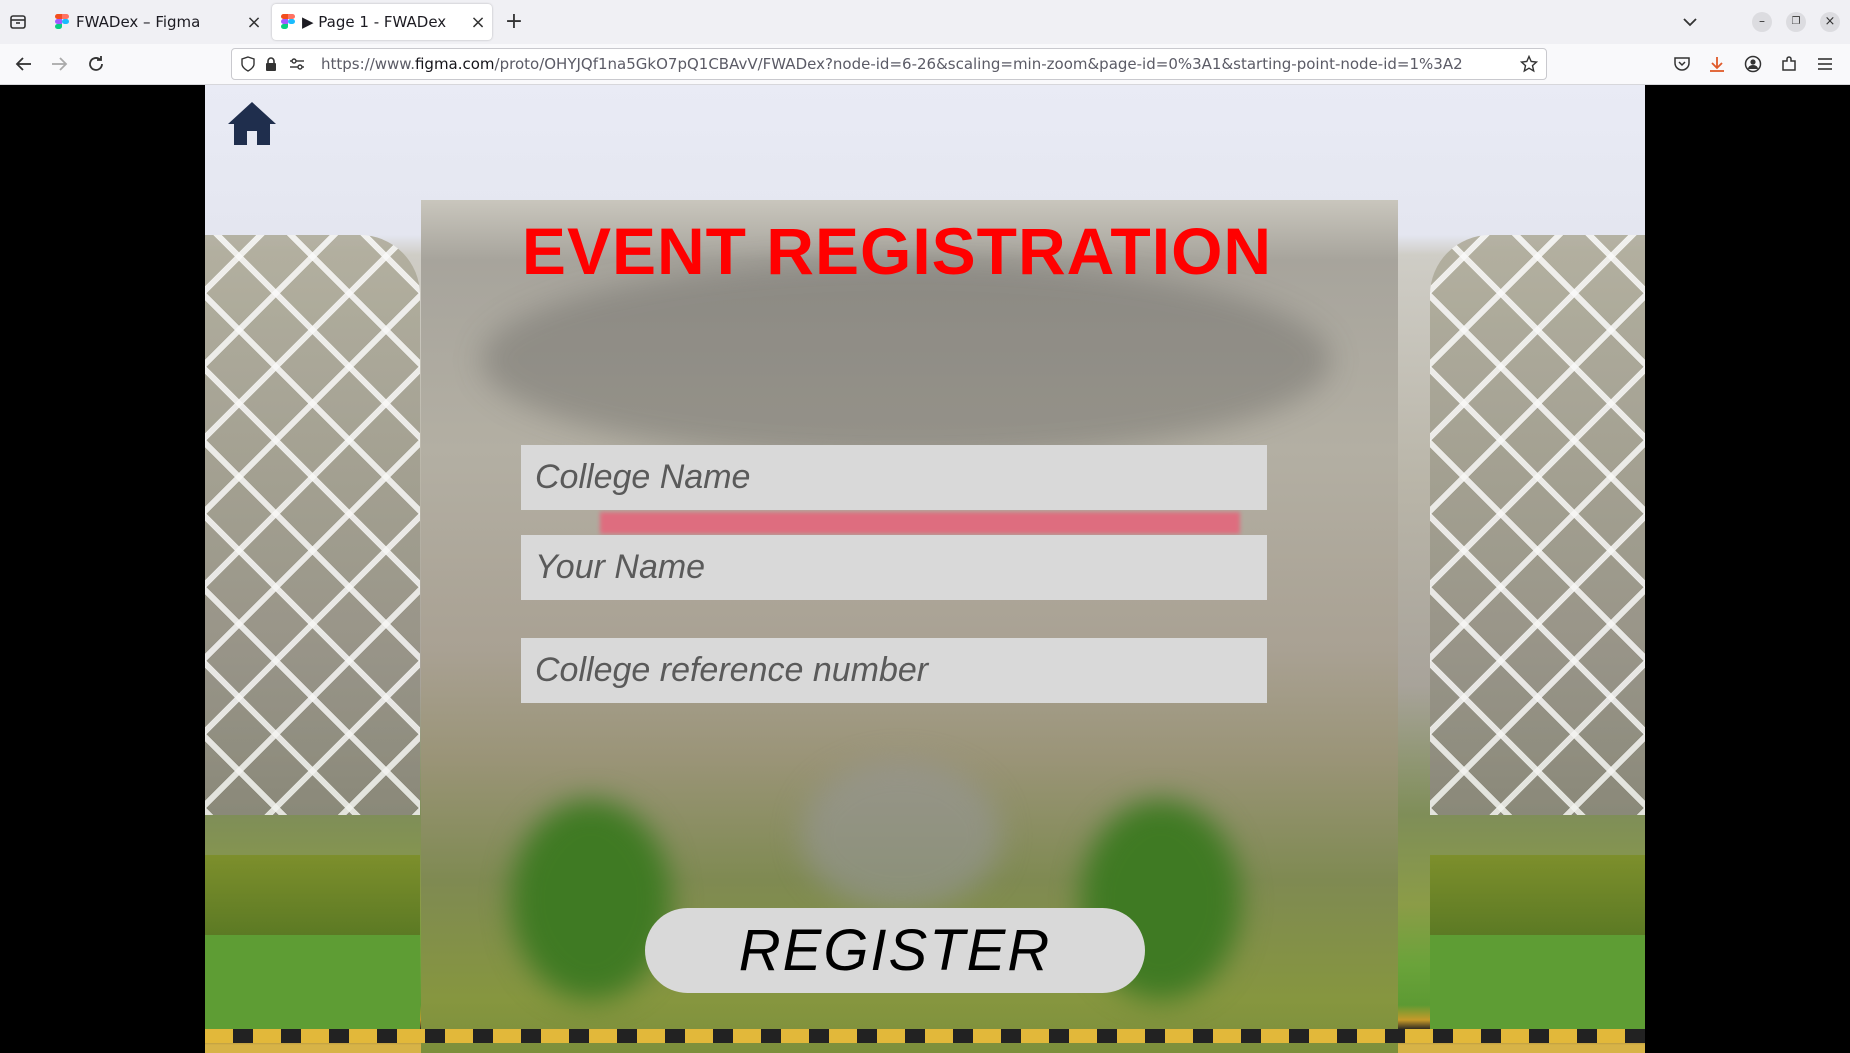 The height and width of the screenshot is (1053, 1850). What do you see at coordinates (312, 525) in the screenshot?
I see `background-building-left` at bounding box center [312, 525].